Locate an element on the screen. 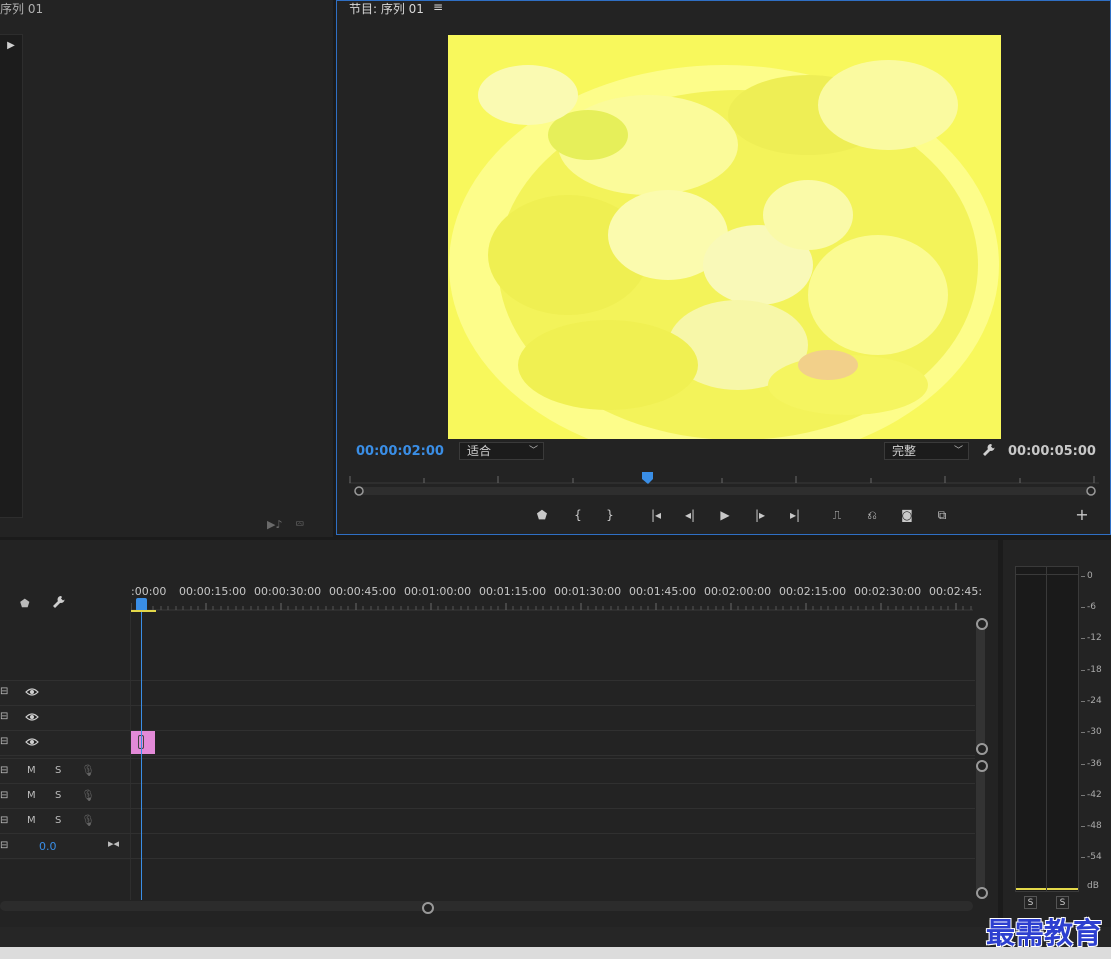  program-zoom-scrollbar is located at coordinates (725, 491).